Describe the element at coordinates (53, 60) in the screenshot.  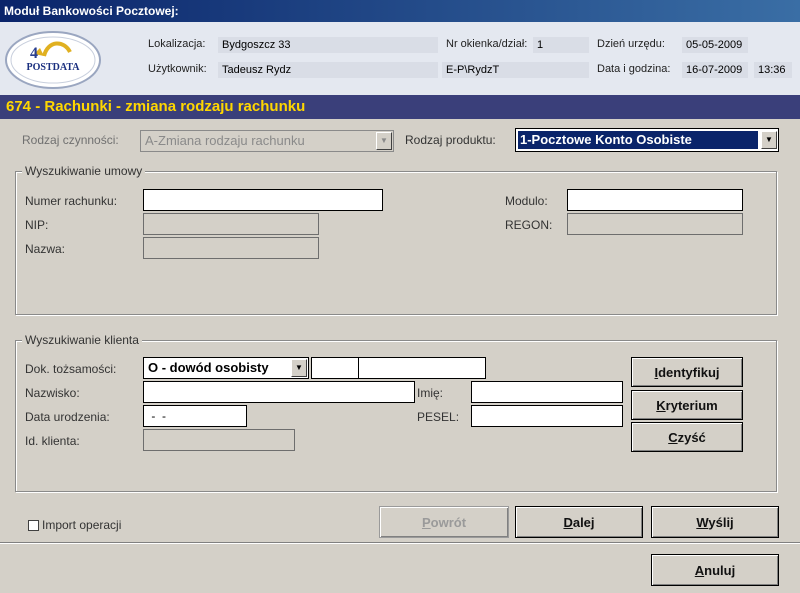
I see `postdata-logo: 4 POSTDATA` at that location.